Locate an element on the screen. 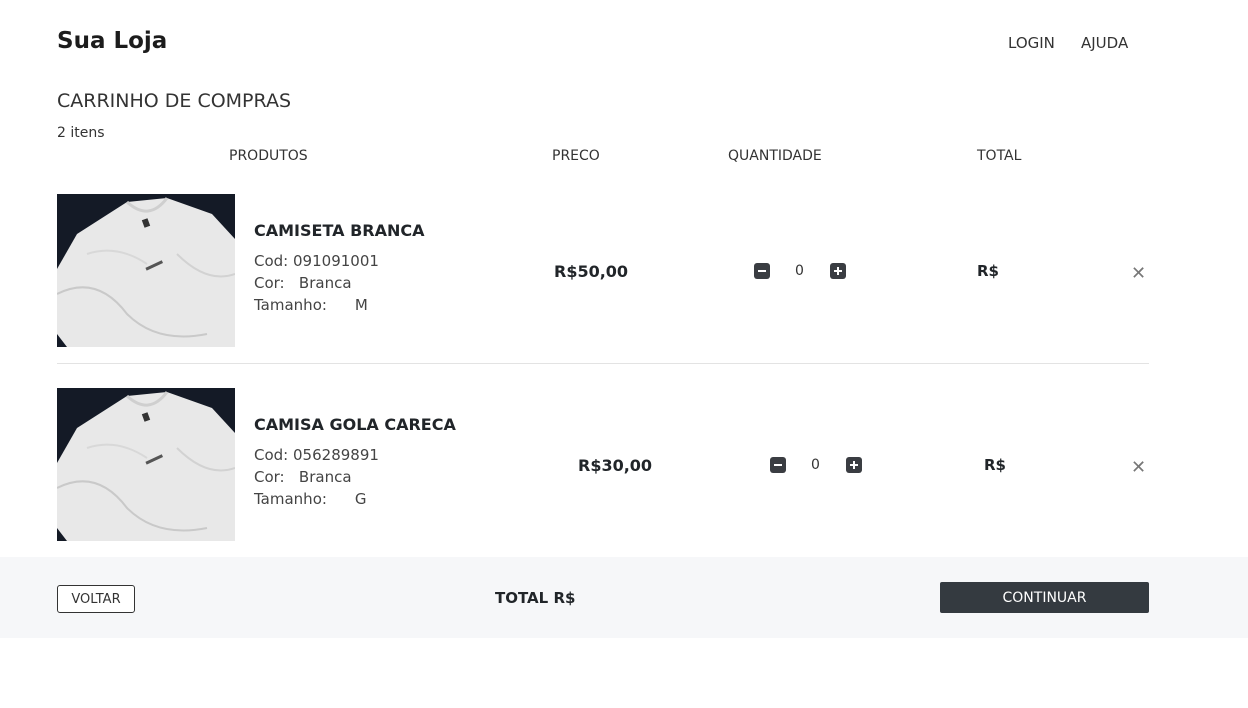 This screenshot has height=708, width=1248. back-button: VOLTAR is located at coordinates (96, 599).